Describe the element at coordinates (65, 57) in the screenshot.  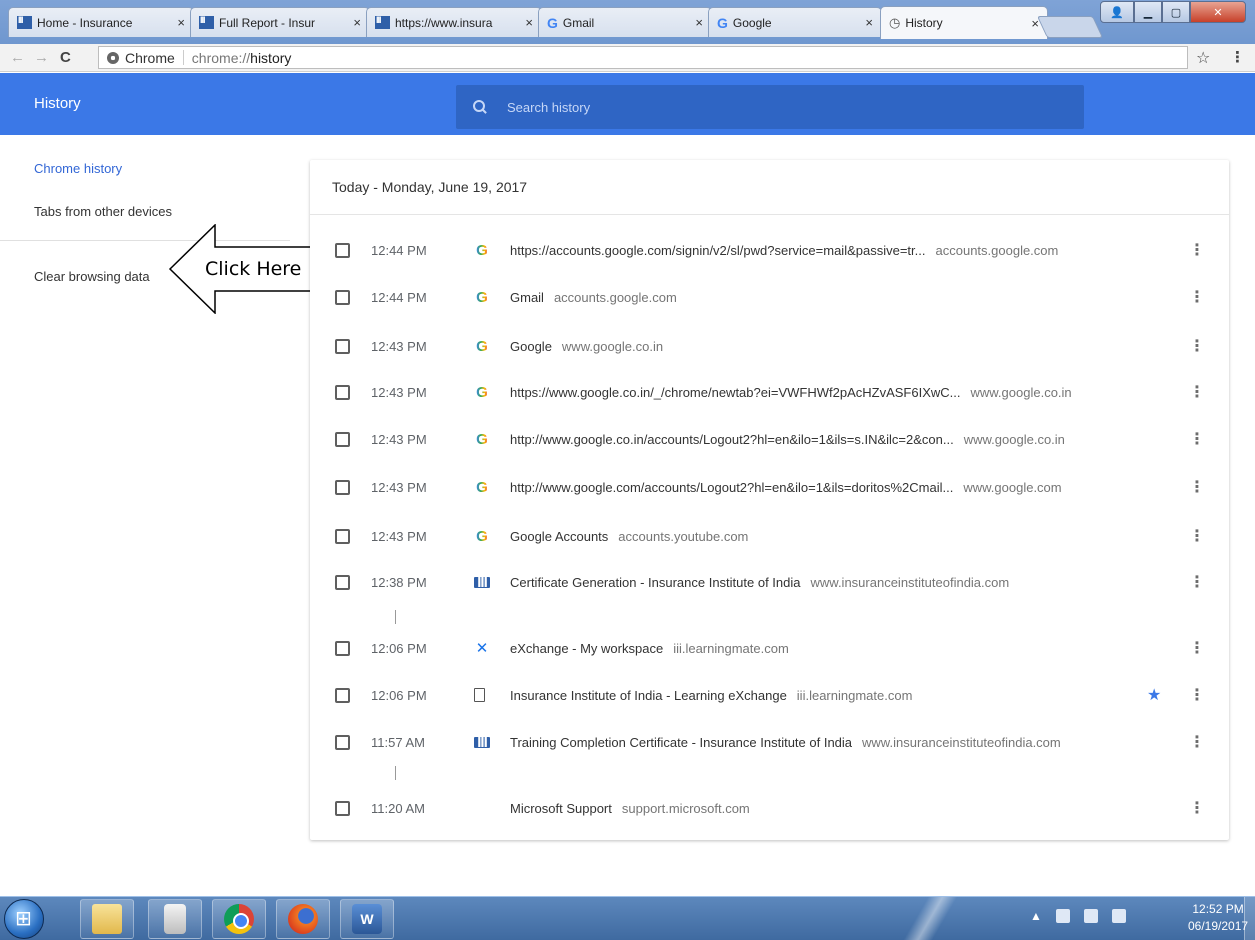
I see `reload-icon: C` at that location.